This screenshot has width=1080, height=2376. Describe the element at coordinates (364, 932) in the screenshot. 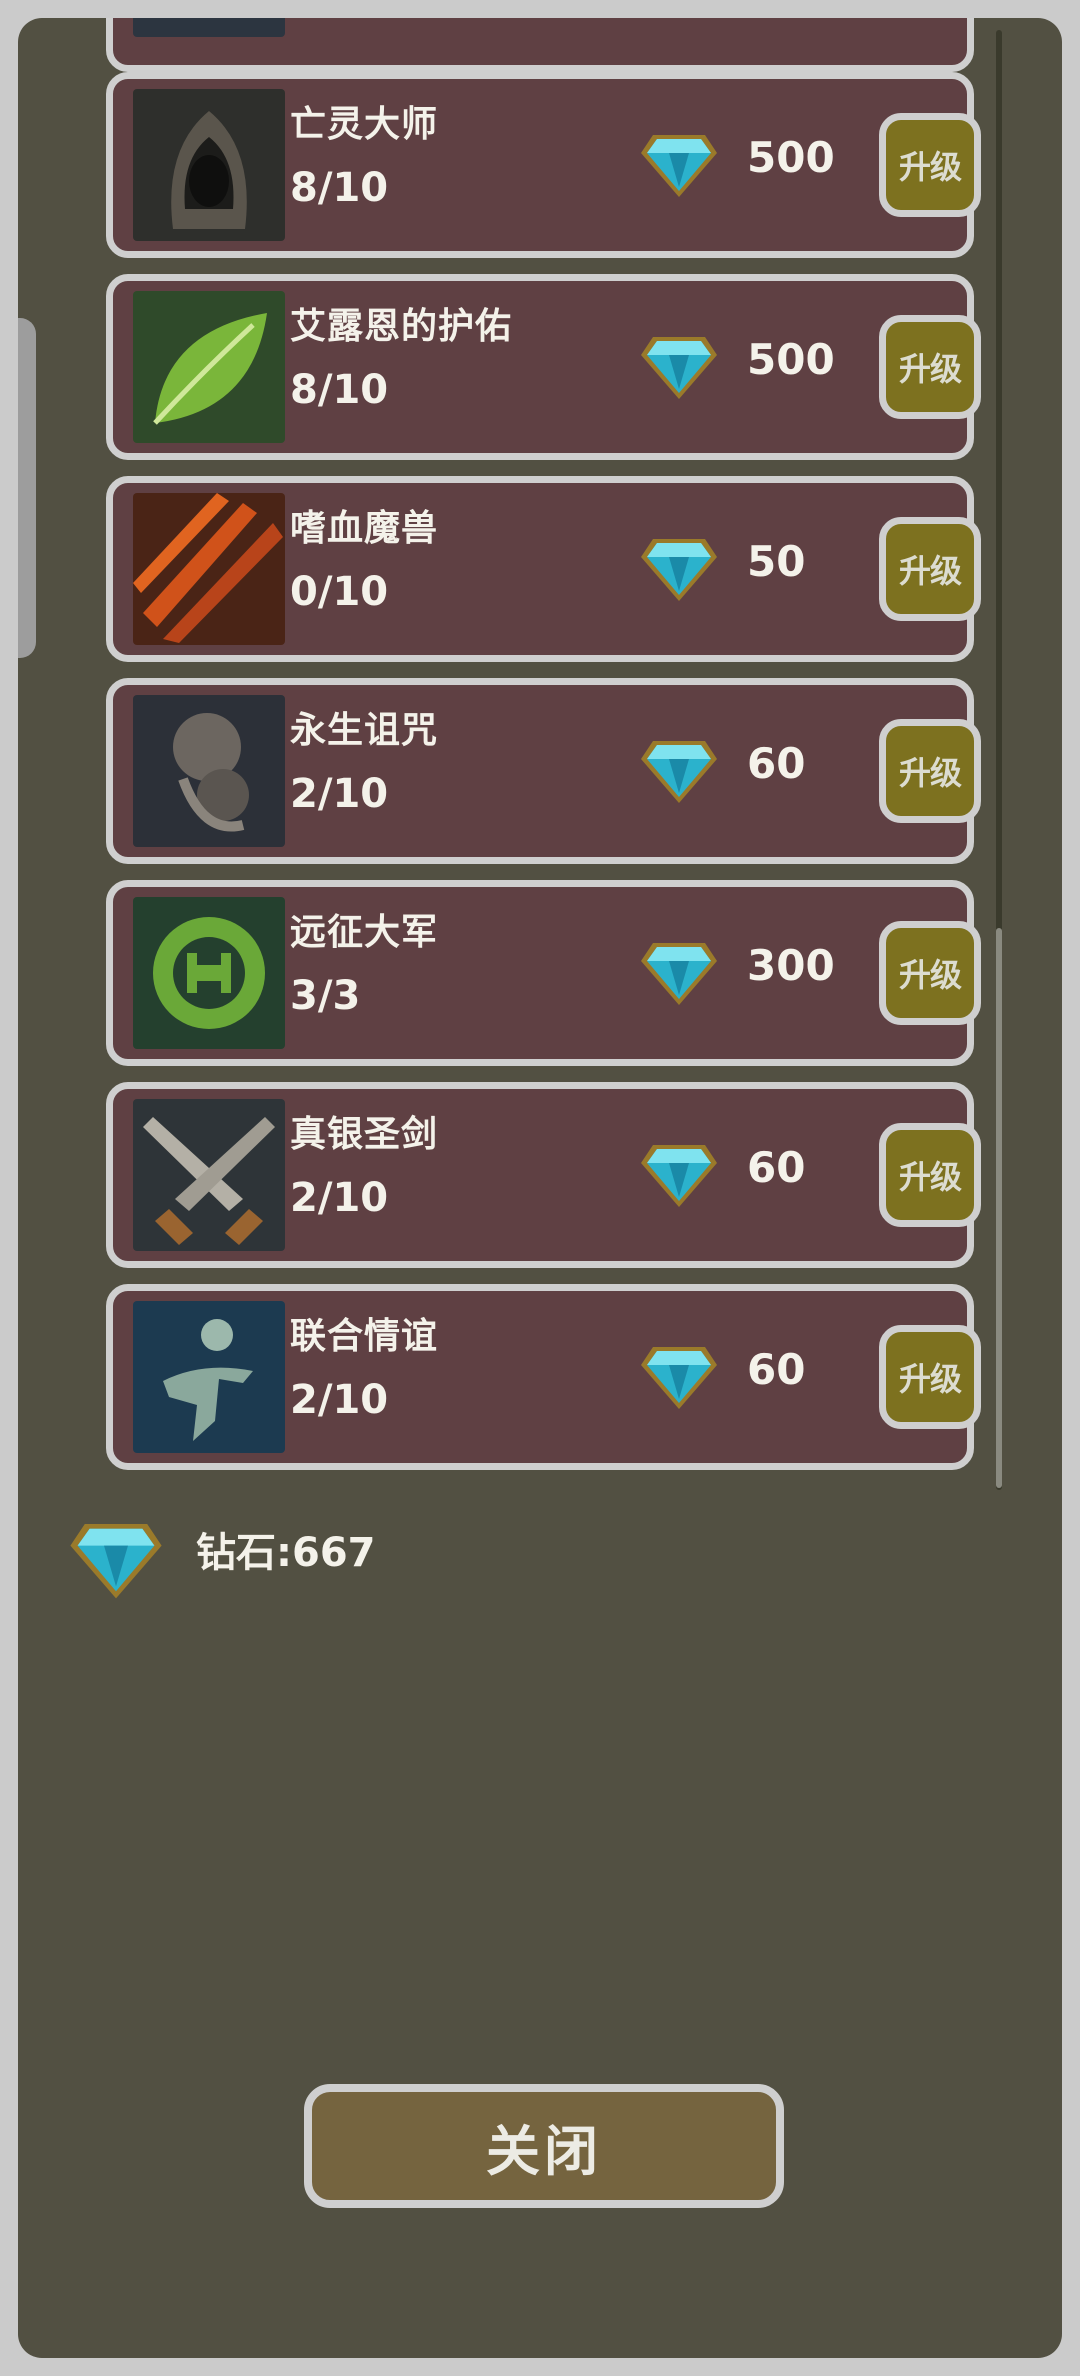

I see `skill-name: 远征大军` at that location.